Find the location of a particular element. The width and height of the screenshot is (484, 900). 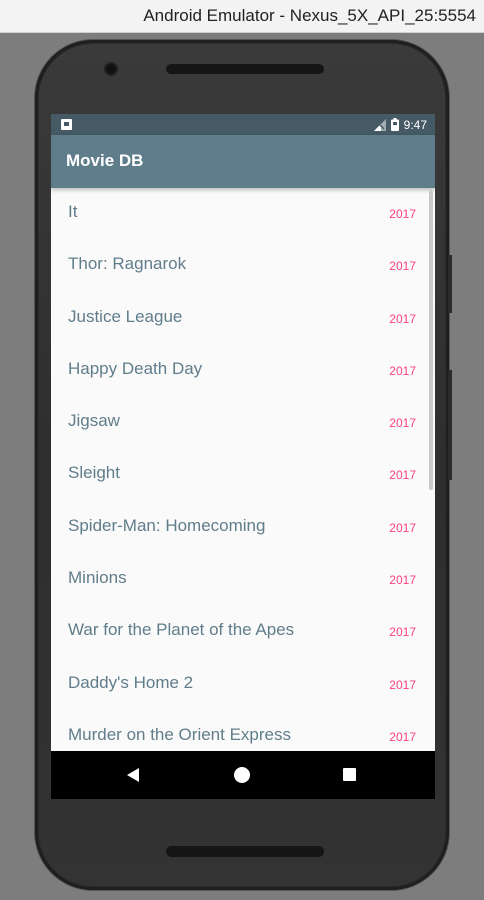

status-time: 9:47 is located at coordinates (415, 124).